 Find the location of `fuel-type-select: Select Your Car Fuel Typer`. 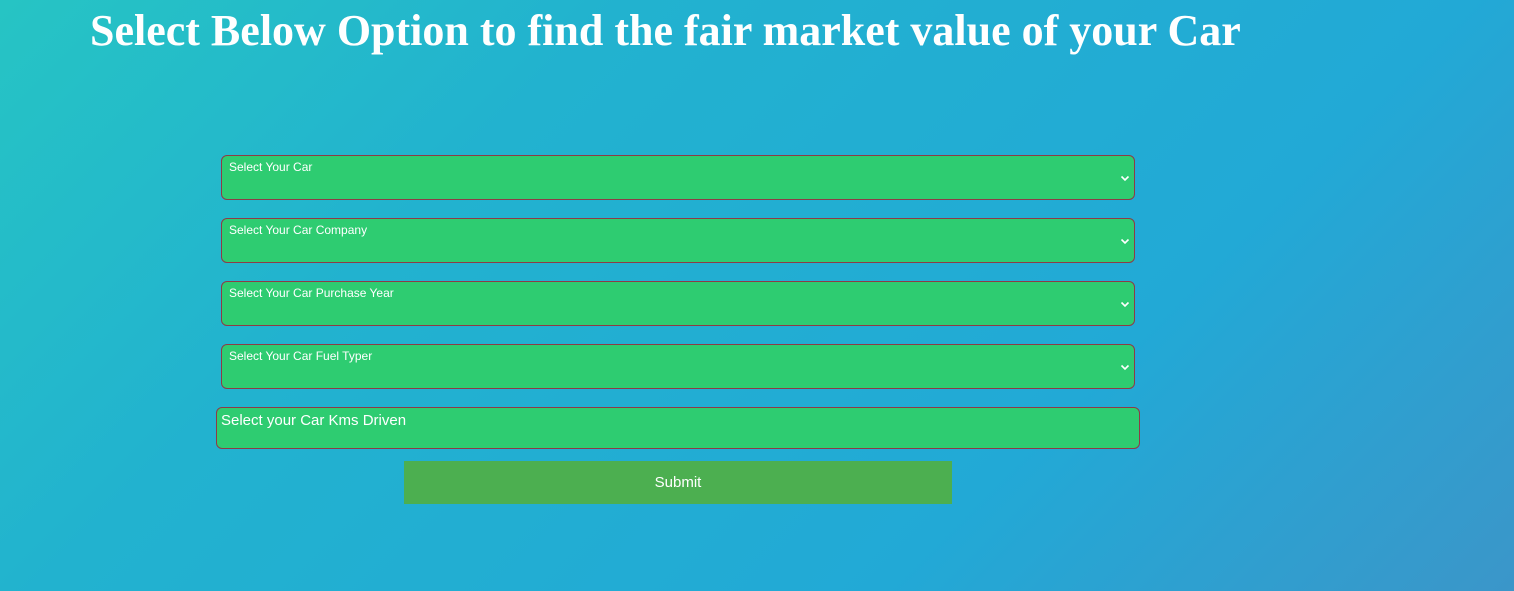

fuel-type-select: Select Your Car Fuel Typer is located at coordinates (678, 366).